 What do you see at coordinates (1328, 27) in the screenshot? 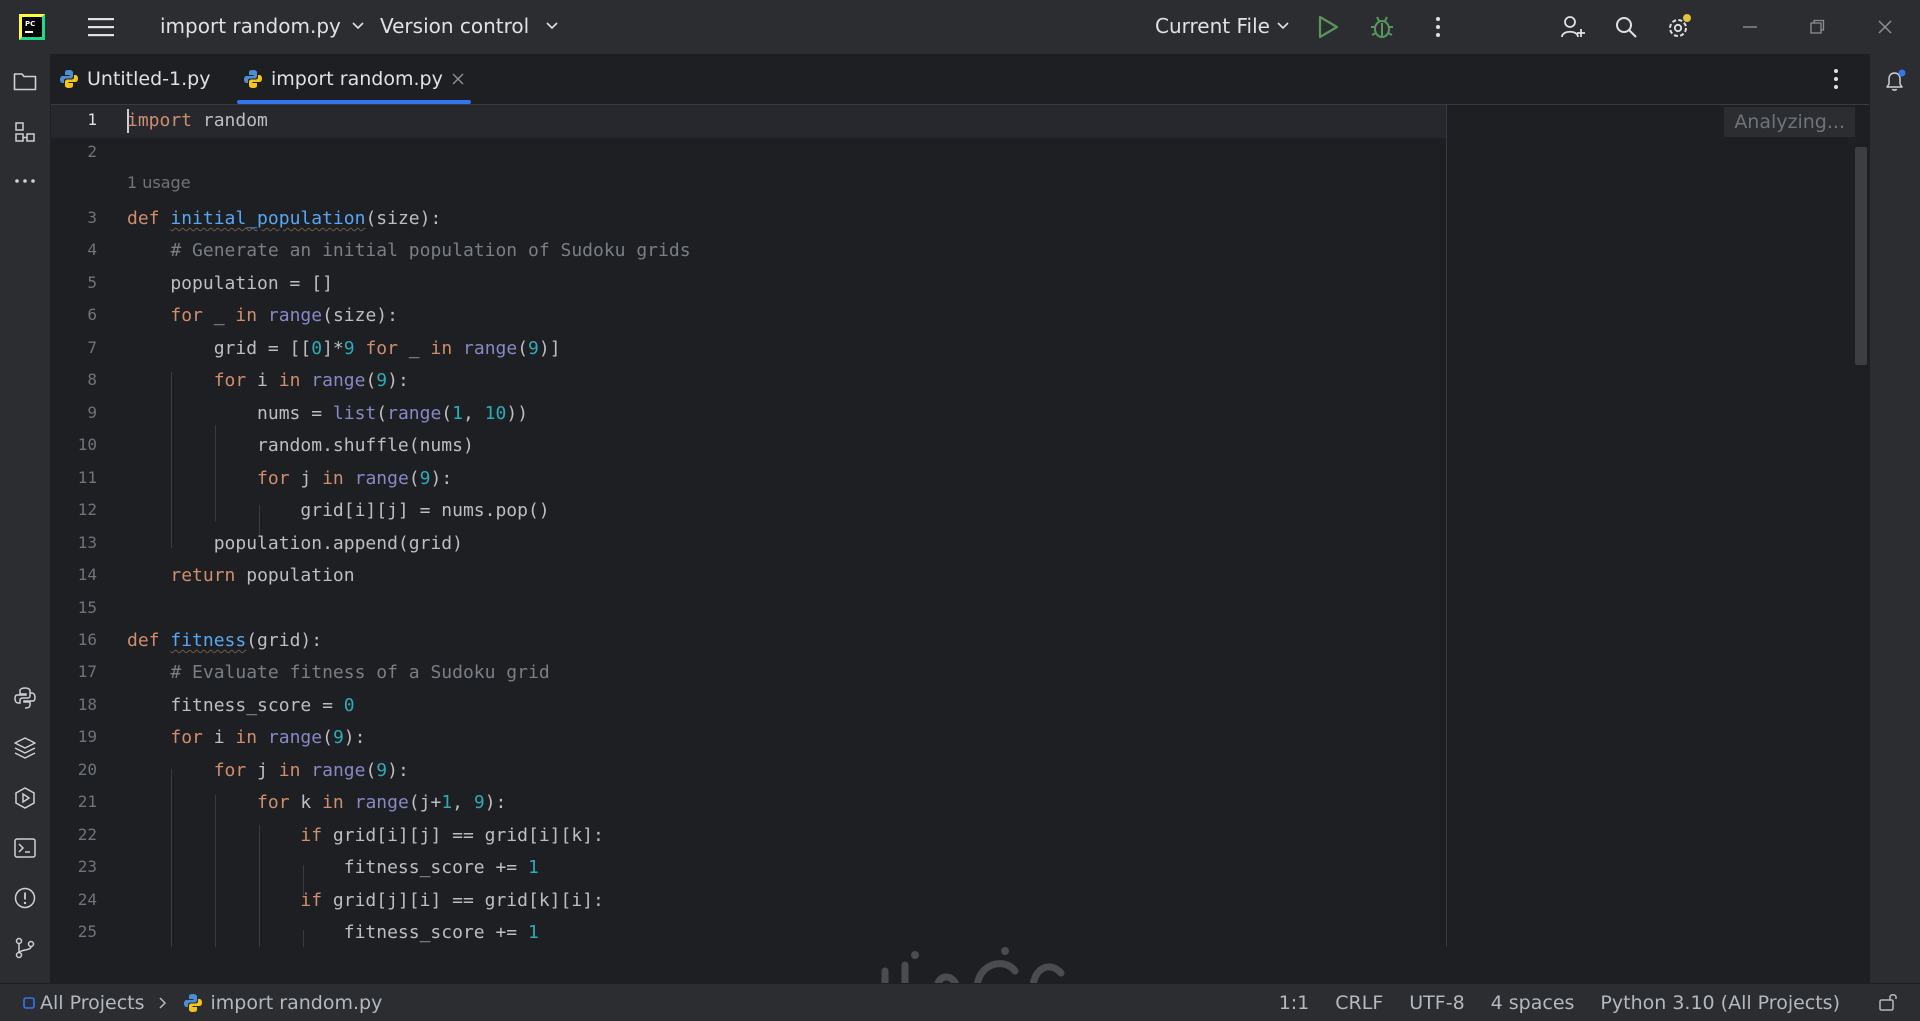
I see `run-icon` at bounding box center [1328, 27].